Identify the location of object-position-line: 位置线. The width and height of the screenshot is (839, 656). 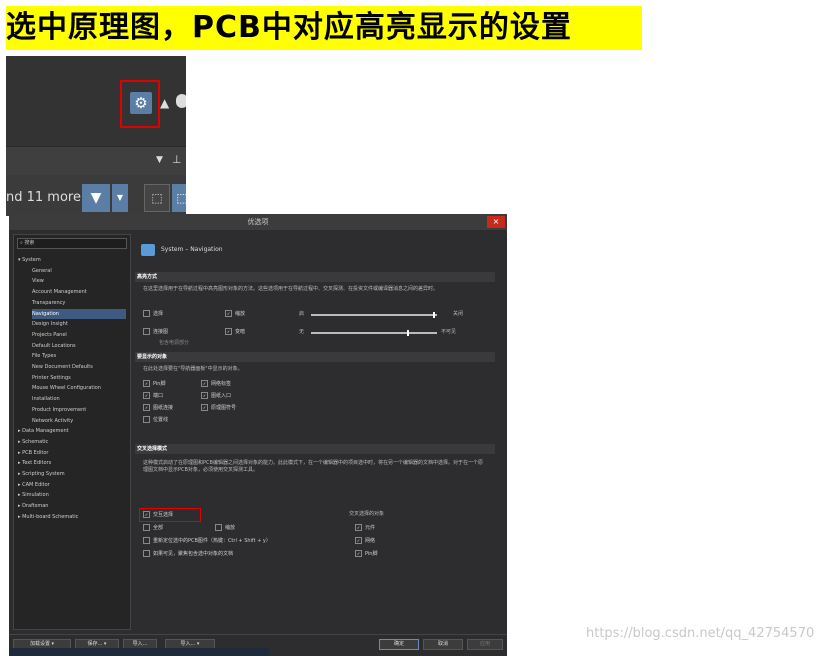
(155, 420).